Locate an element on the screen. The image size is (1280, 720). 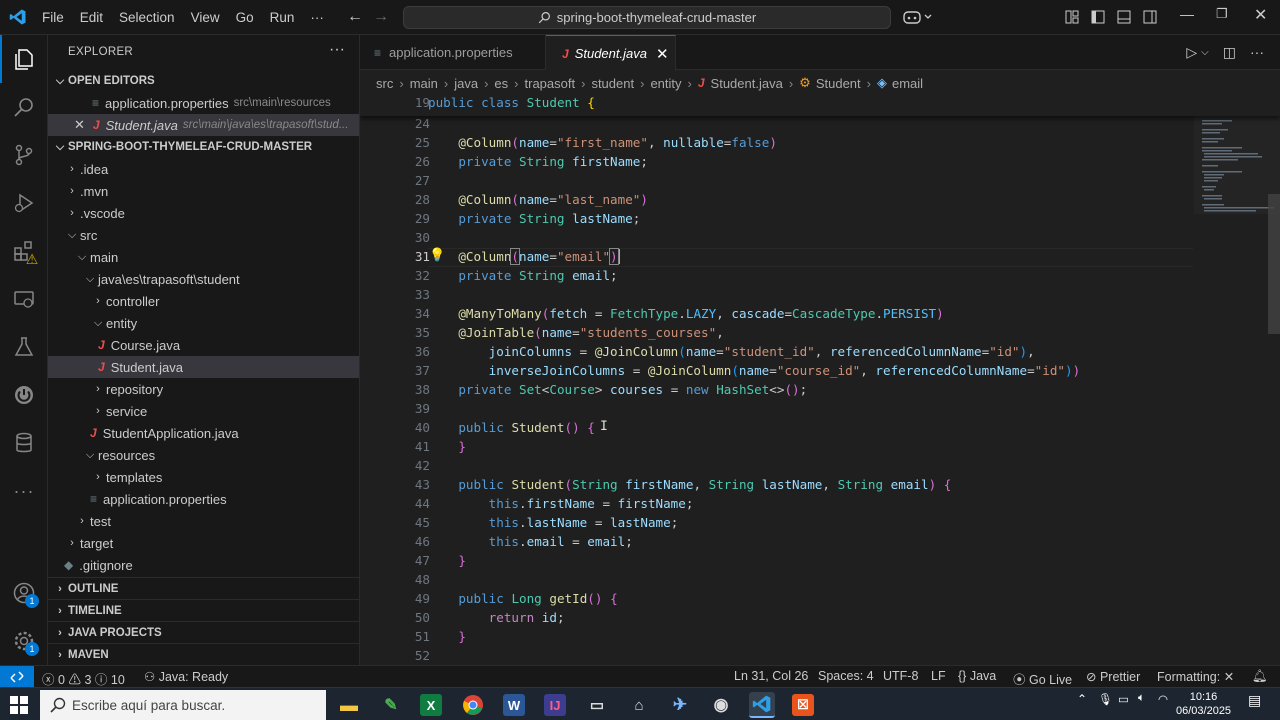
tree-folder: › target is located at coordinates (203, 543).